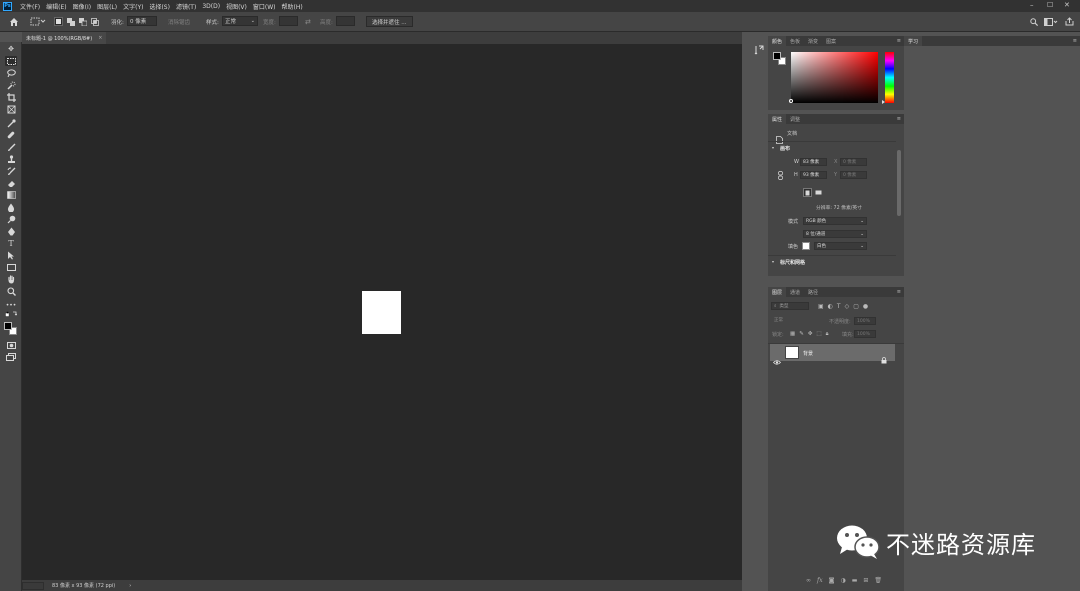  What do you see at coordinates (11, 243) in the screenshot?
I see `type-tool-icon: T` at bounding box center [11, 243].